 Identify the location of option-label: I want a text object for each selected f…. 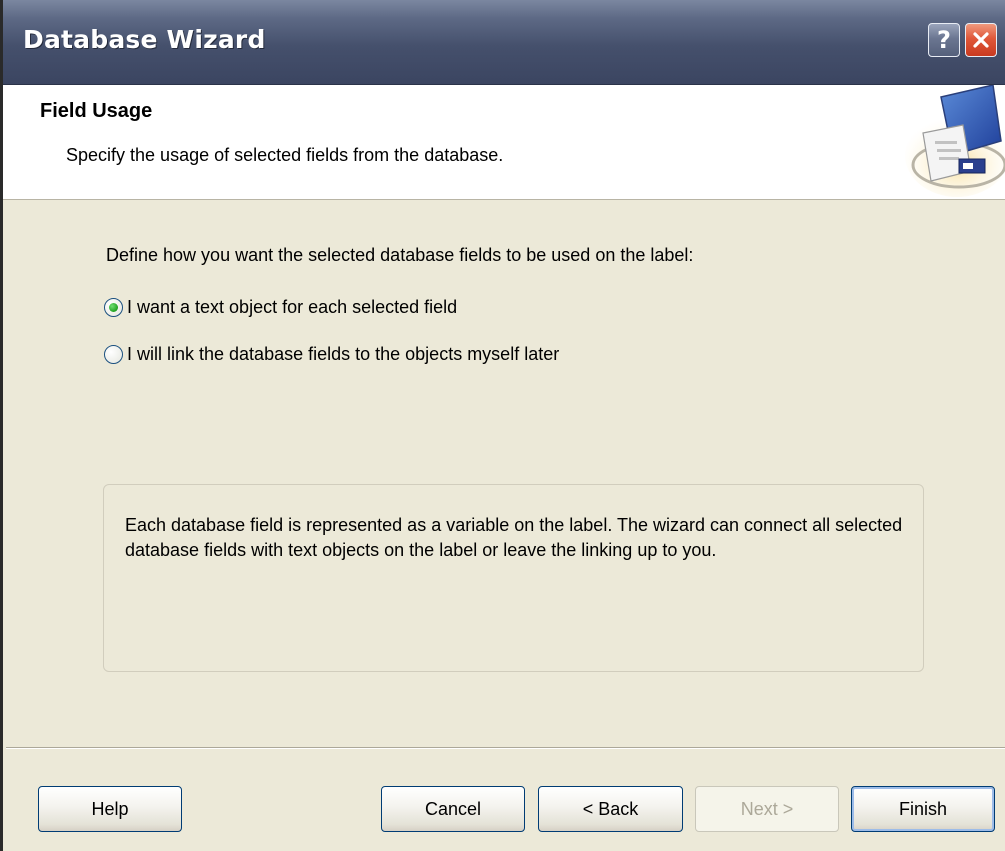
(292, 307).